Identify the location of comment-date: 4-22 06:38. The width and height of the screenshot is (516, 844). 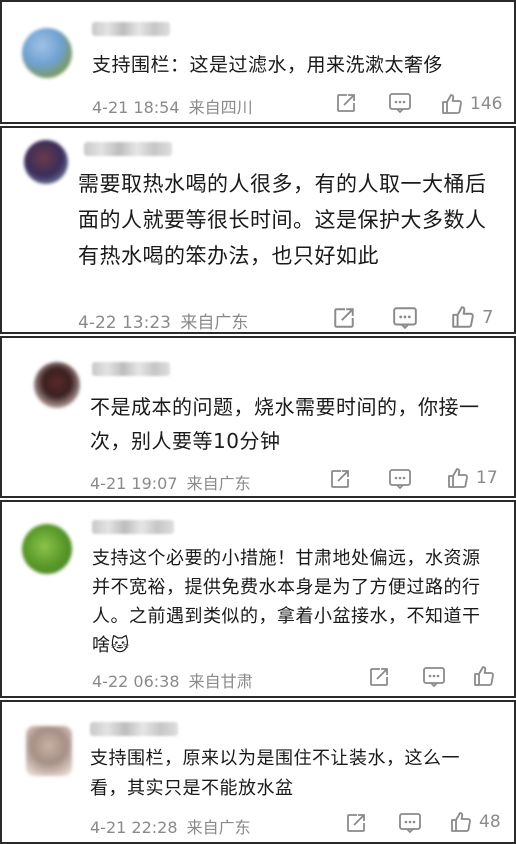
(136, 681).